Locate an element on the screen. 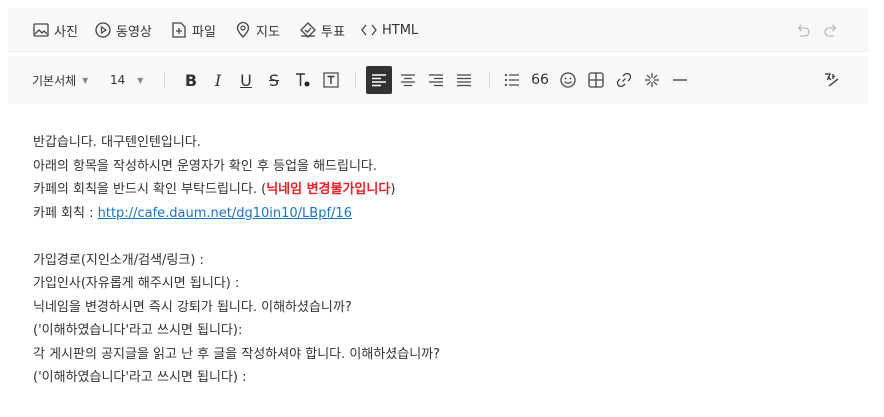  rules-label: 카페 회칙 : is located at coordinates (65, 213).